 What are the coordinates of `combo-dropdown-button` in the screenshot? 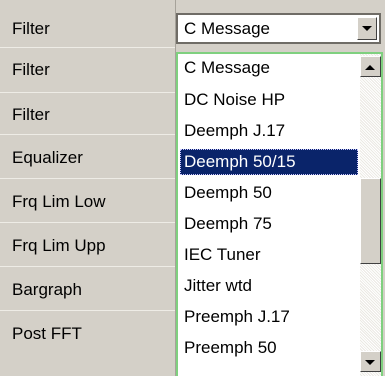 It's located at (367, 28).